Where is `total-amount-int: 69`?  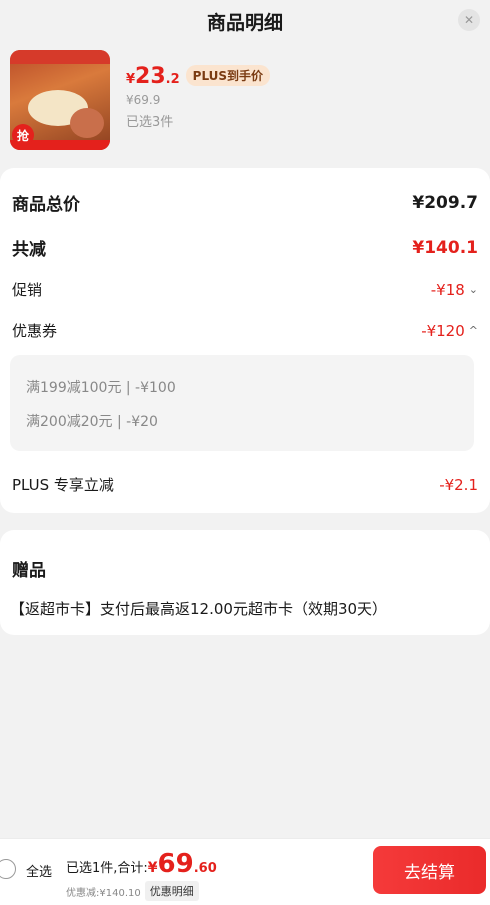
total-amount-int: 69 is located at coordinates (175, 864).